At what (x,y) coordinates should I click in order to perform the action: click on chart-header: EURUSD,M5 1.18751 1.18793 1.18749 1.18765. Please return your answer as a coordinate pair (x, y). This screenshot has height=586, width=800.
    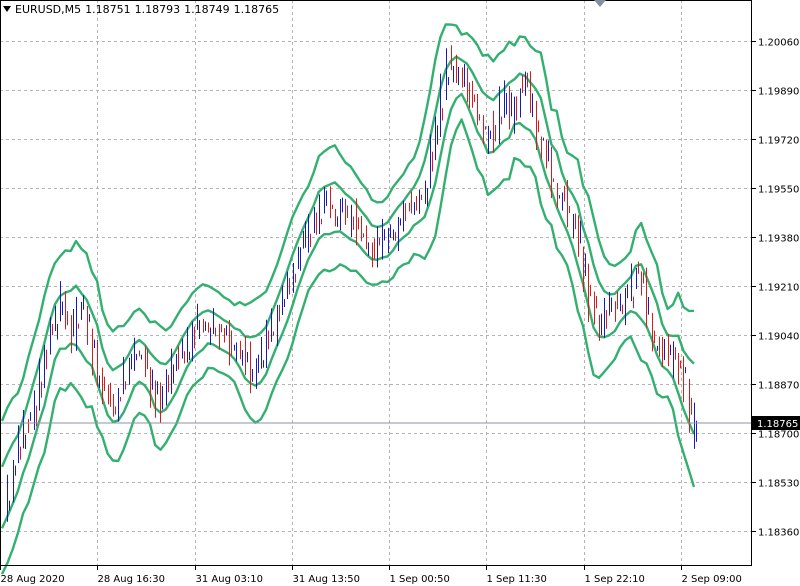
    Looking at the image, I should click on (143, 9).